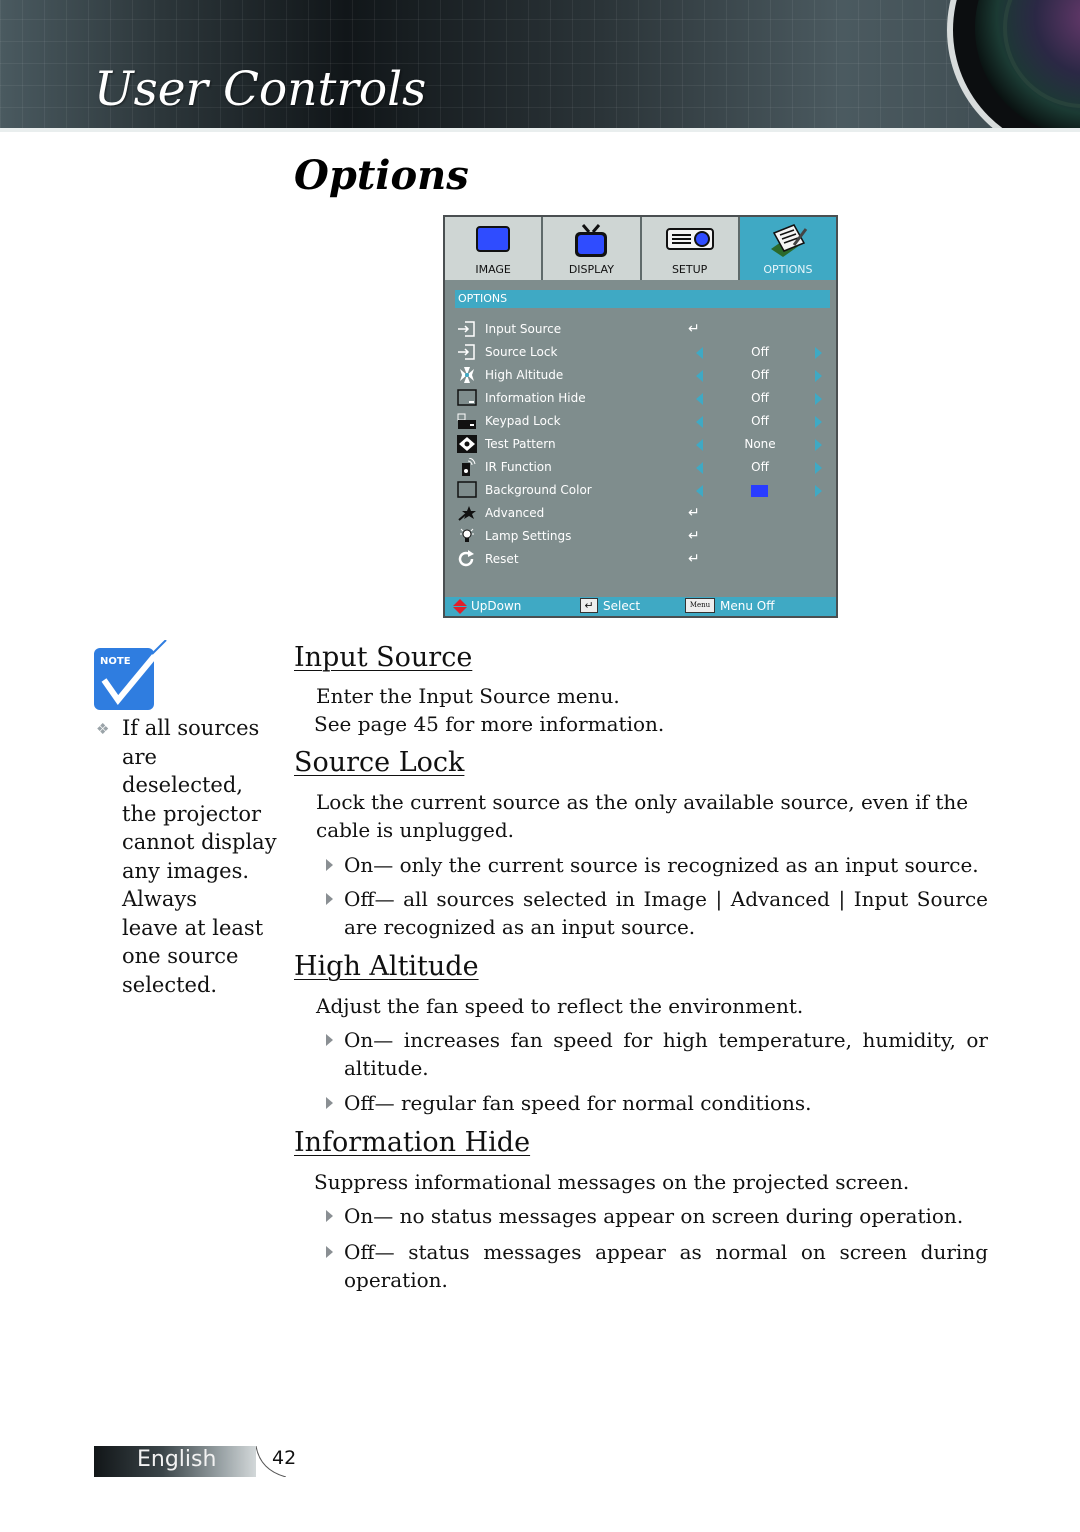 This screenshot has width=1080, height=1532. I want to click on lamp-icon, so click(467, 535).